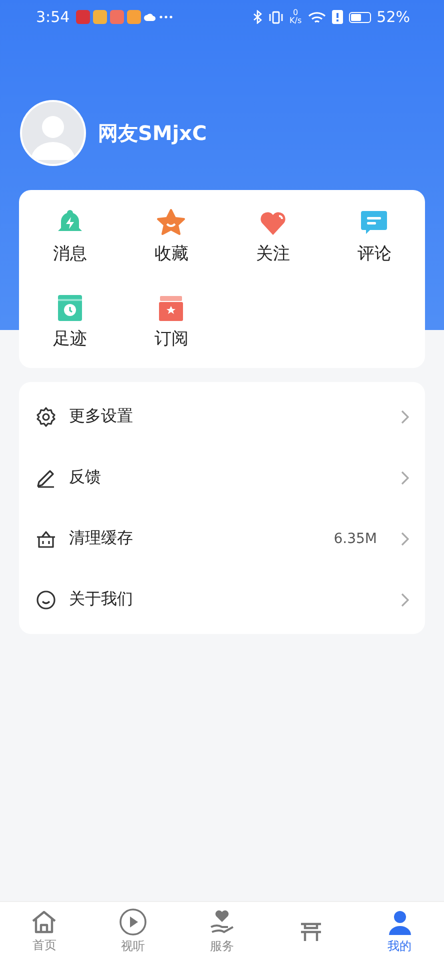 The height and width of the screenshot is (960, 444). I want to click on cache-size: 6.35M, so click(355, 538).